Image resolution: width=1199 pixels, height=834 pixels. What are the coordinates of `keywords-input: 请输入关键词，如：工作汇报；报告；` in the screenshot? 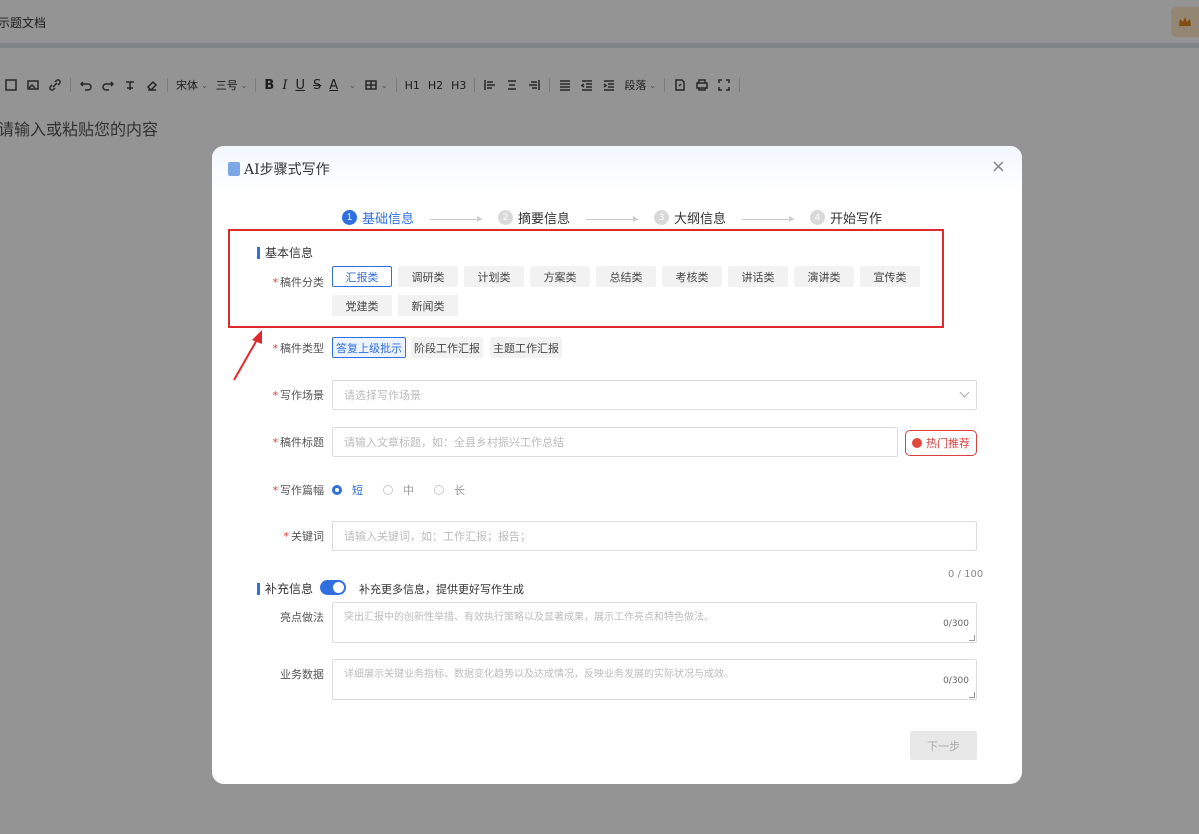 It's located at (654, 536).